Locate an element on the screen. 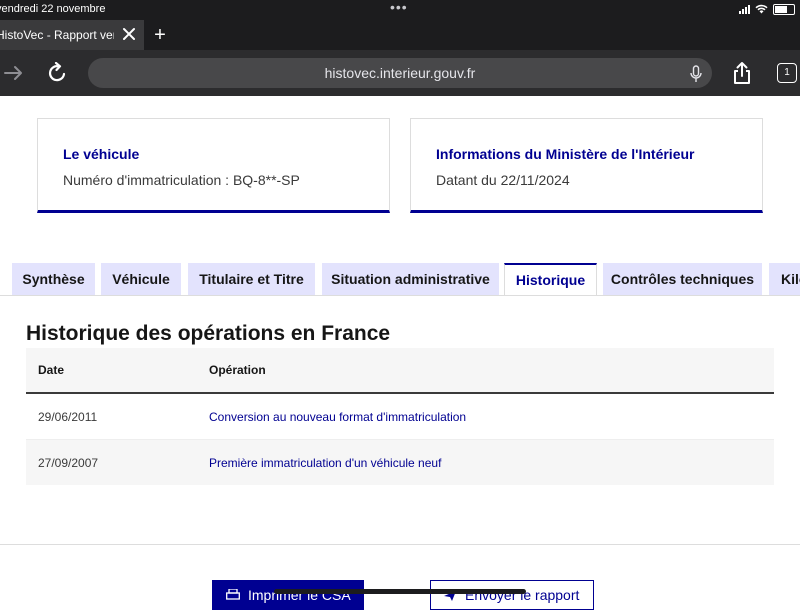  data-date: Datant du 22/11/2024 is located at coordinates (503, 180).